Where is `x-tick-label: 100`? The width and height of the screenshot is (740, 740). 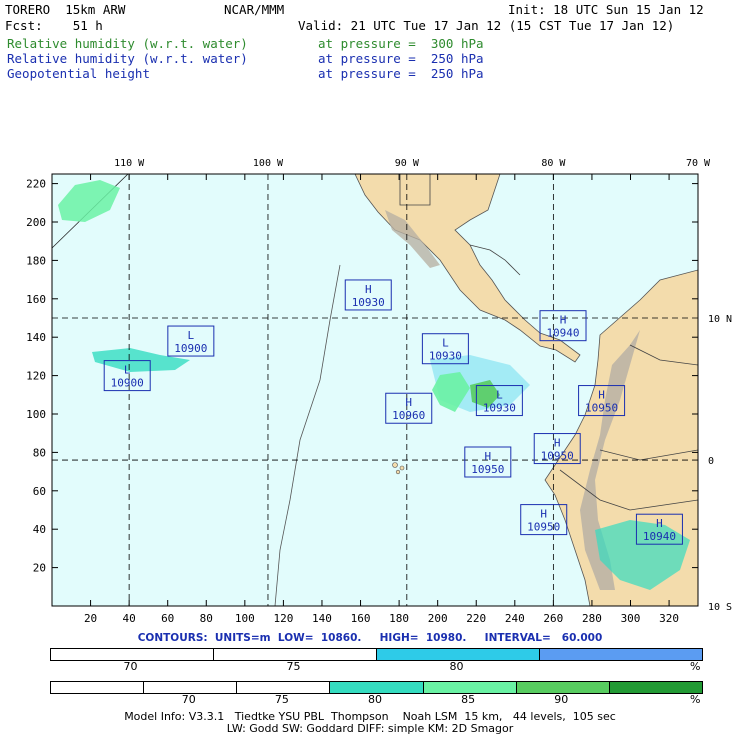 x-tick-label: 100 is located at coordinates (245, 618).